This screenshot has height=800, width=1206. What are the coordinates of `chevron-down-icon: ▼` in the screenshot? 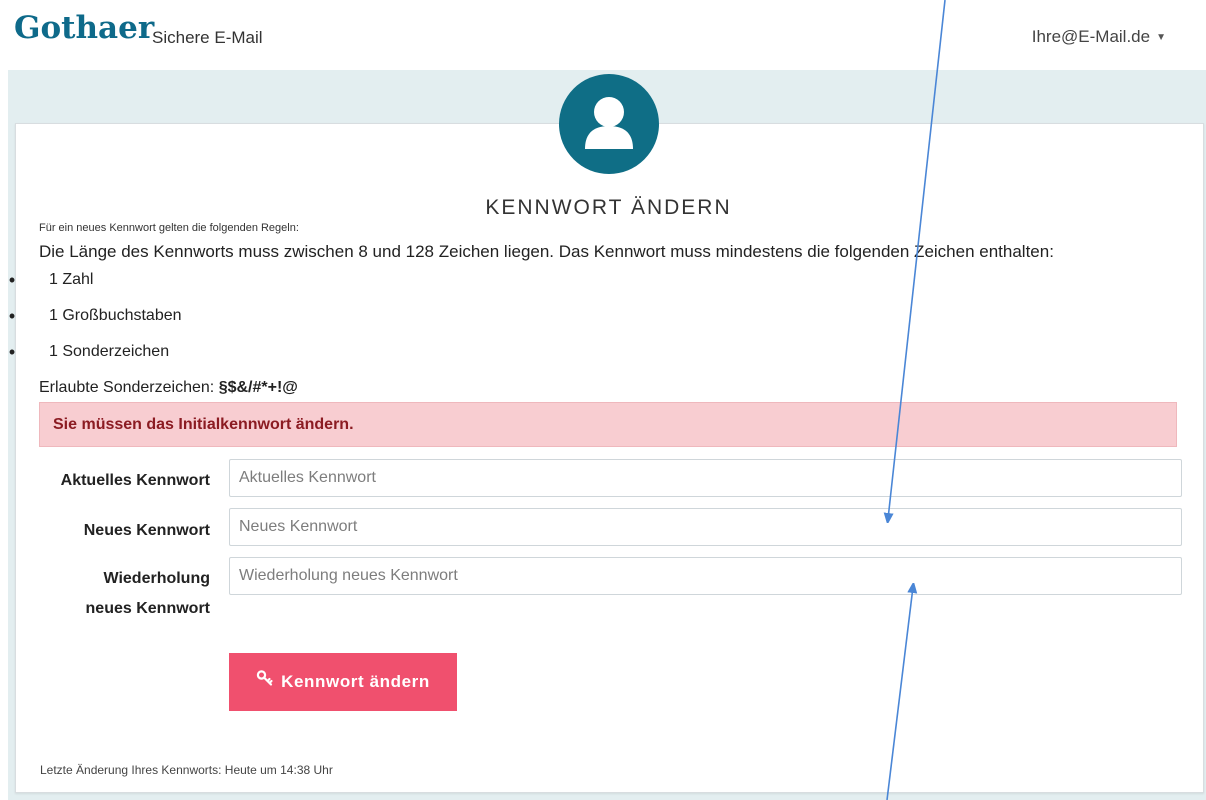 It's located at (1161, 37).